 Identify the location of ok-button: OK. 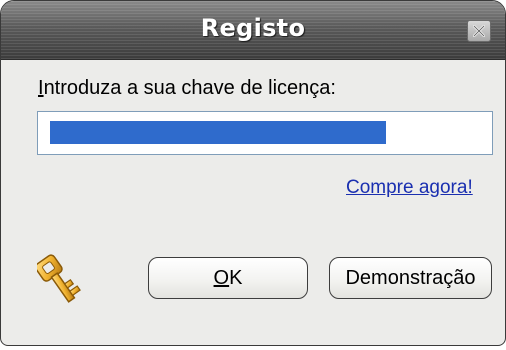
(228, 278).